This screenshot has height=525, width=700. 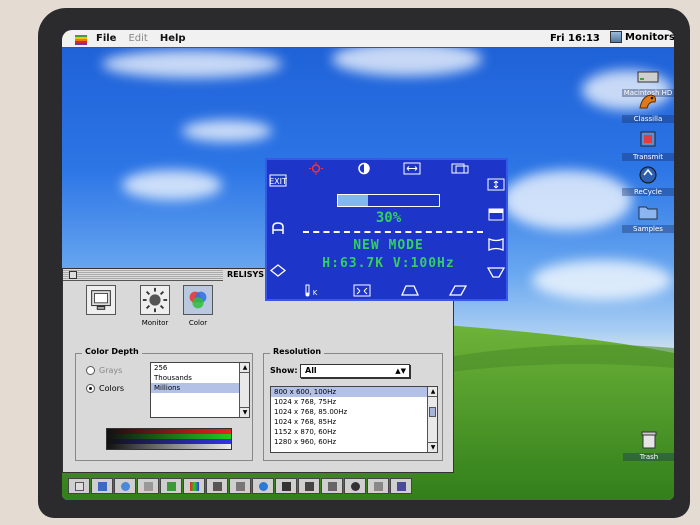 What do you see at coordinates (388, 263) in the screenshot?
I see `osd-frequency-text: H:63.7K V:100Hz` at bounding box center [388, 263].